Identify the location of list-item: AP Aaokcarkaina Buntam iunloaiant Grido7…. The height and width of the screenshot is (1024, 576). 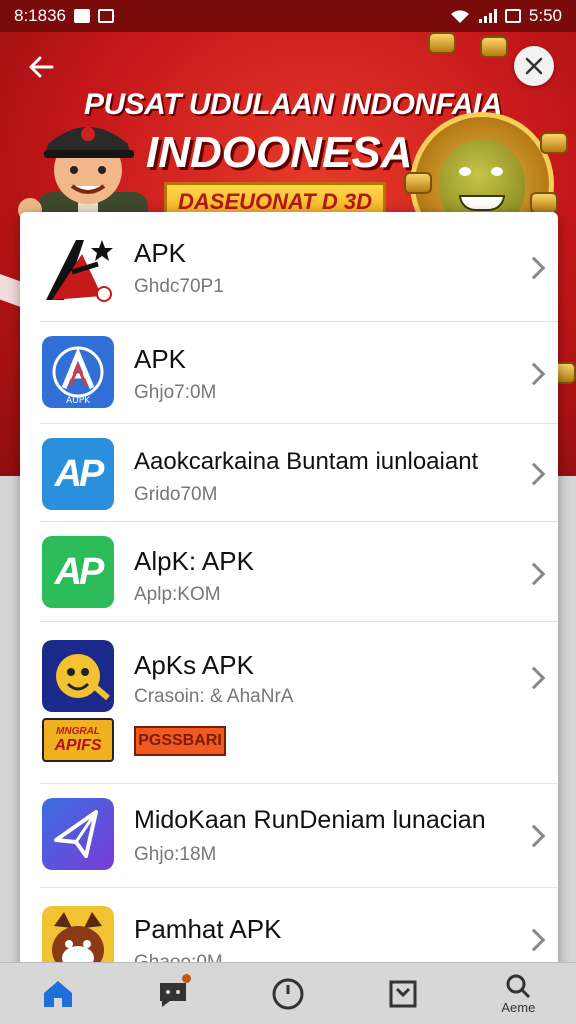
(289, 473).